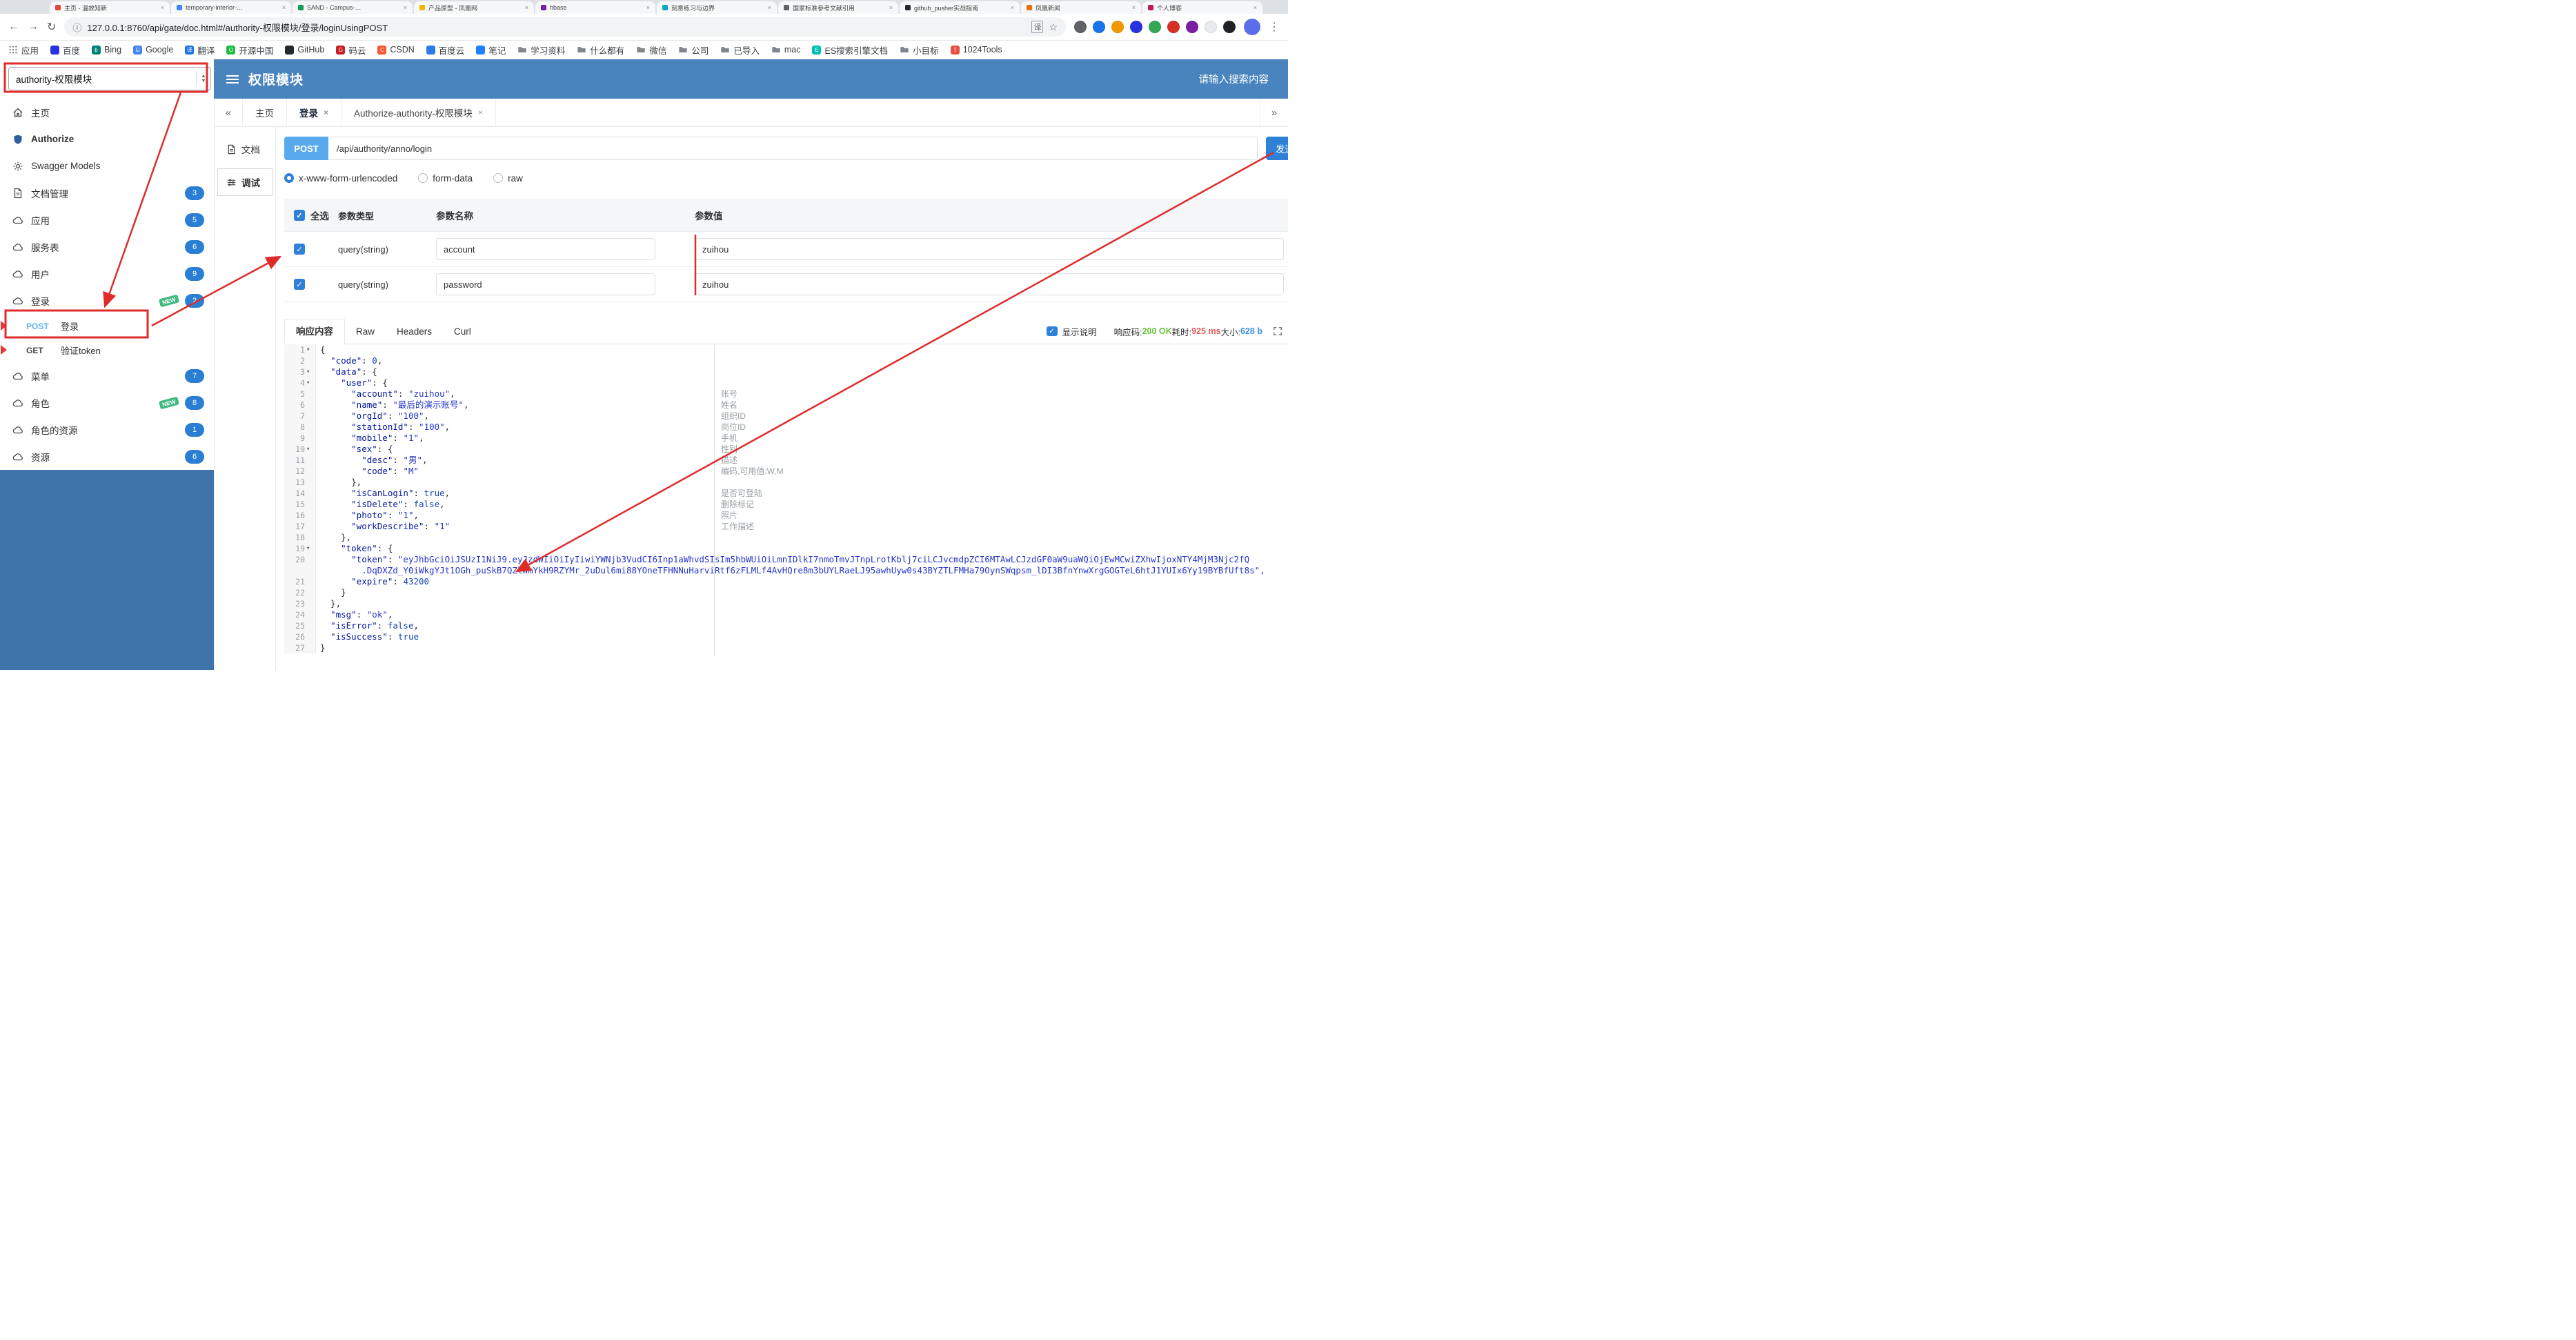 This screenshot has width=2576, height=1340. What do you see at coordinates (300, 360) in the screenshot?
I see `line-number: 2` at bounding box center [300, 360].